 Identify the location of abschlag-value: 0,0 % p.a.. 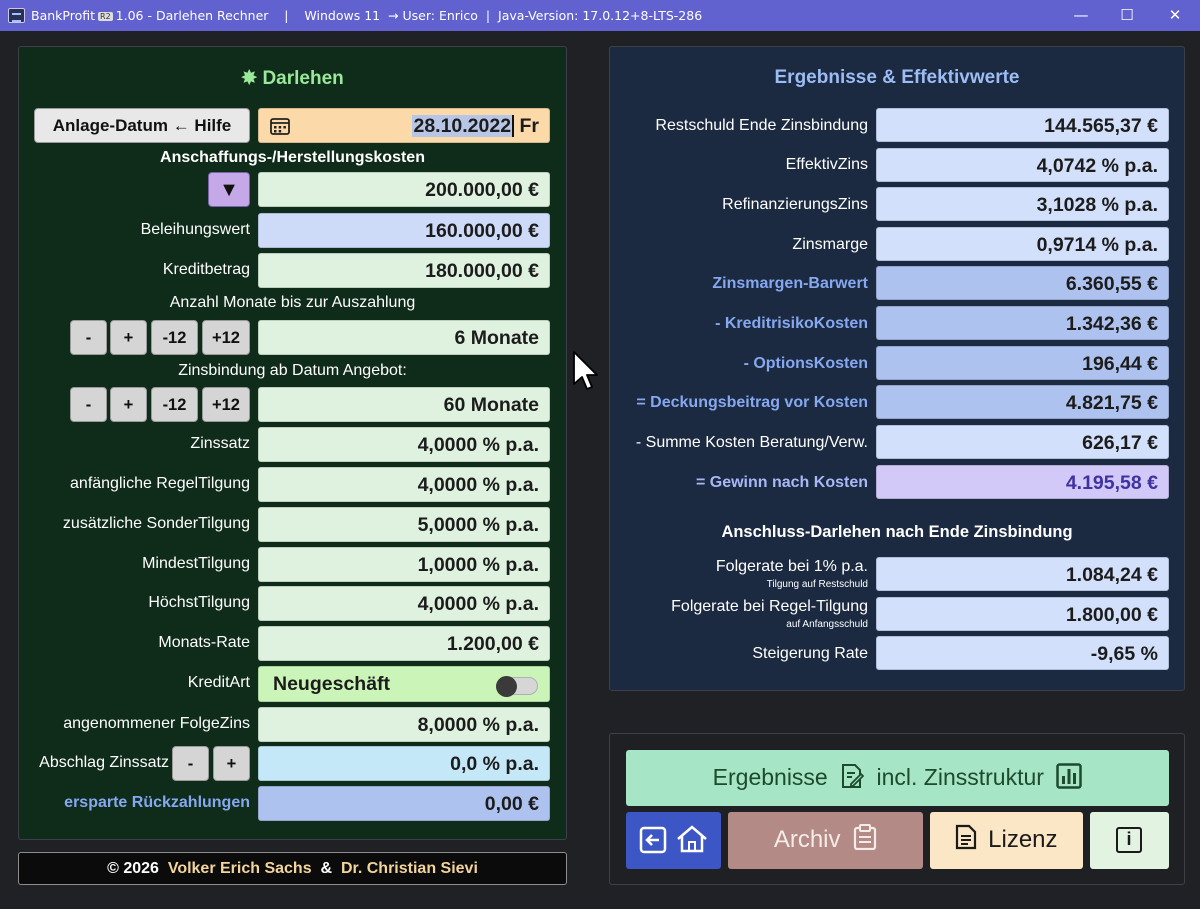
(404, 763).